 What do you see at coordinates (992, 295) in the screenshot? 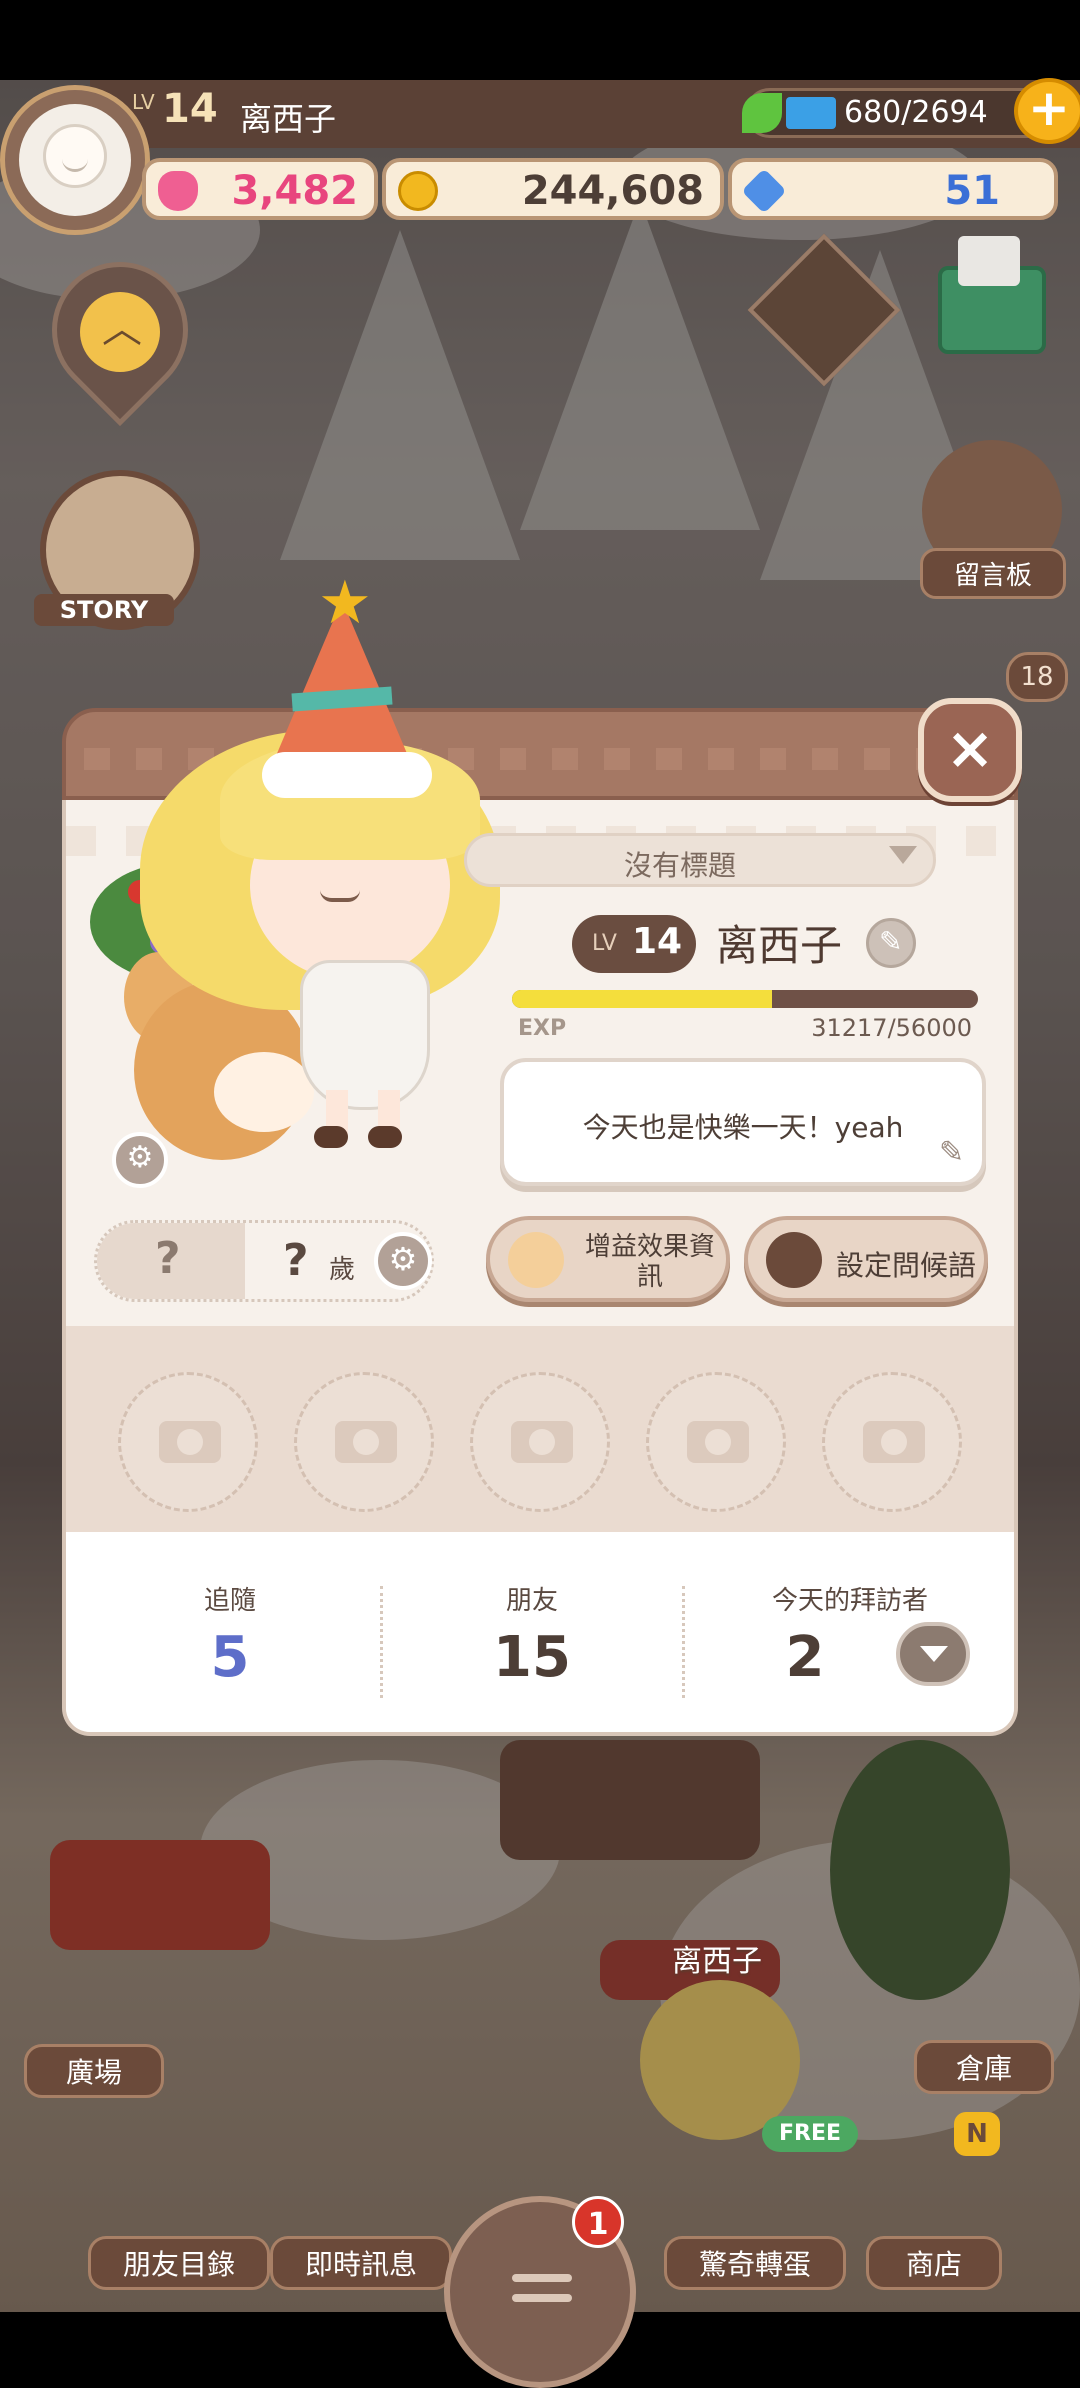
I see `inventory-box-icon` at bounding box center [992, 295].